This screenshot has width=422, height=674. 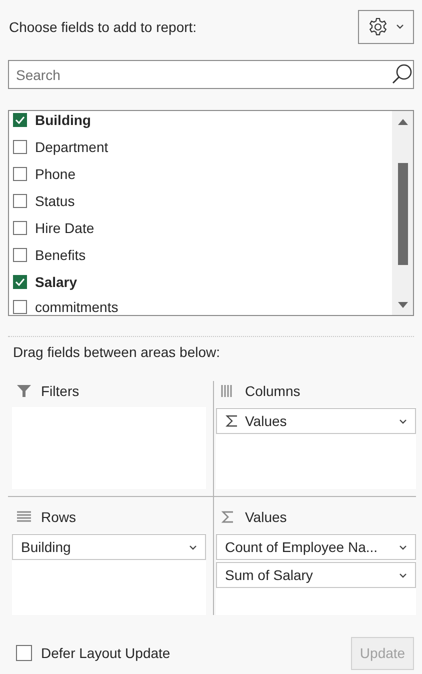 I want to click on checkbox-label: Defer Layout Update, so click(x=106, y=653).